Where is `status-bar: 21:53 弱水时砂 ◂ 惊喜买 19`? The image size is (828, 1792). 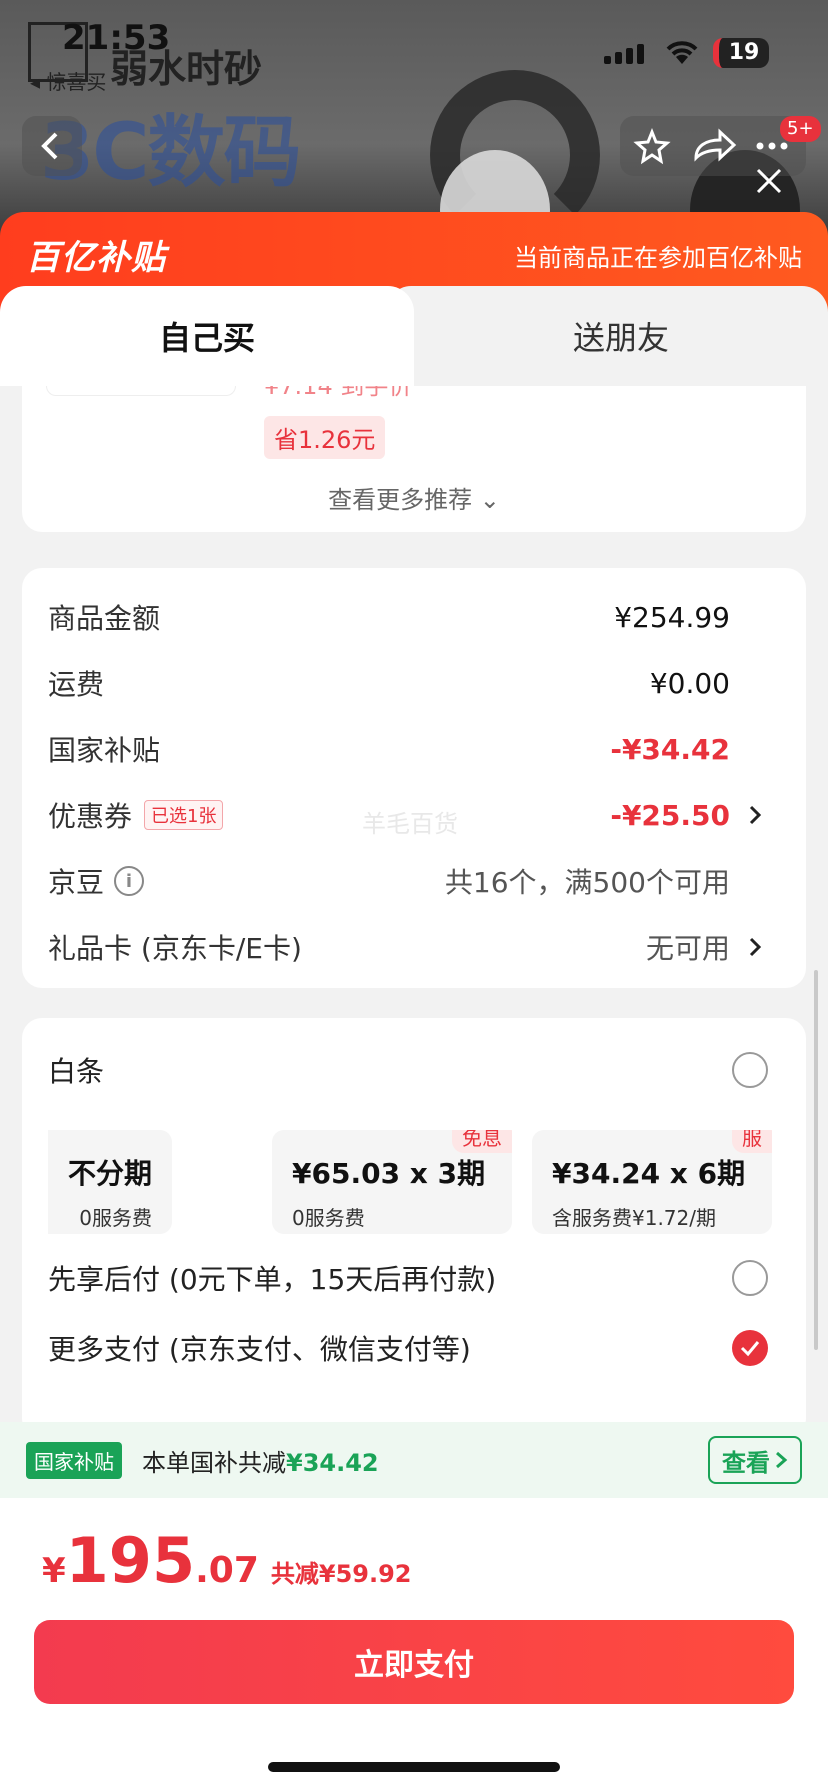
status-bar: 21:53 弱水时砂 ◂ 惊喜买 19 is located at coordinates (414, 50).